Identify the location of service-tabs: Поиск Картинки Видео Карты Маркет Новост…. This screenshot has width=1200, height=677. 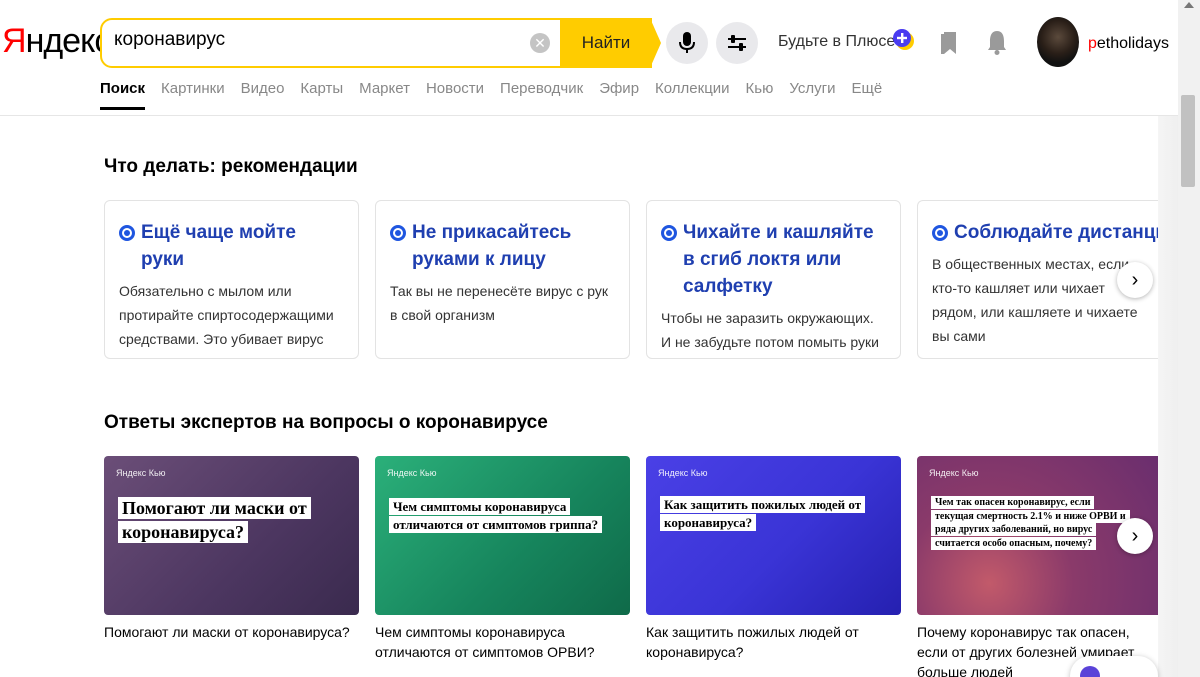
(499, 95).